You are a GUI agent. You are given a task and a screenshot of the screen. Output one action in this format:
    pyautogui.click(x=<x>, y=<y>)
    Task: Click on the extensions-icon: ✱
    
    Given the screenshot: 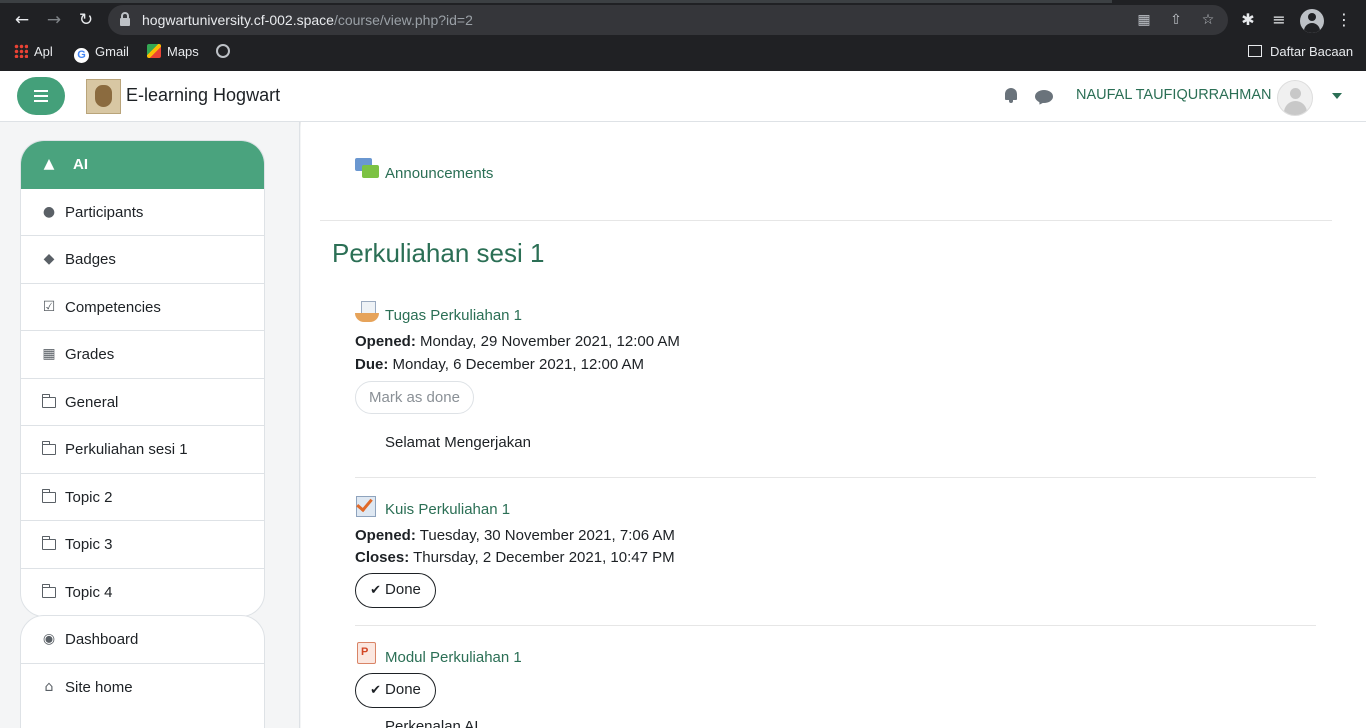 What is the action you would take?
    pyautogui.click(x=1248, y=20)
    